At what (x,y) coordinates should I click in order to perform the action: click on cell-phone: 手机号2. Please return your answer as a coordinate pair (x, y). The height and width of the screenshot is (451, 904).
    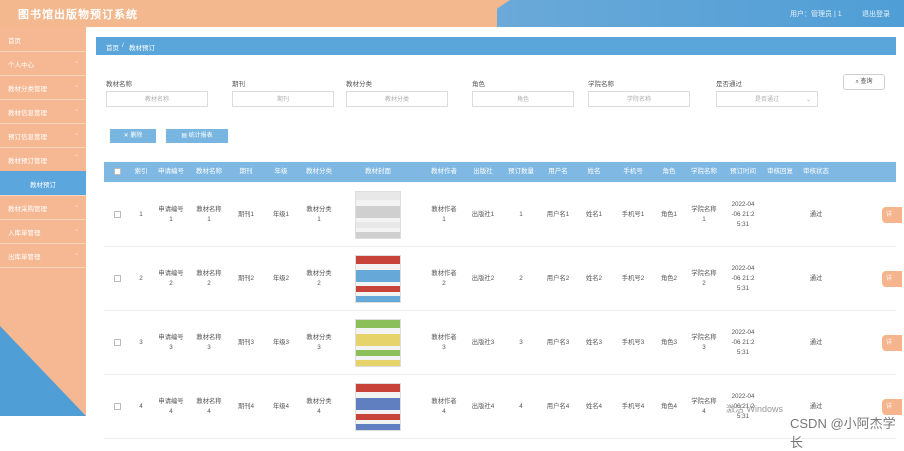
    Looking at the image, I should click on (633, 278).